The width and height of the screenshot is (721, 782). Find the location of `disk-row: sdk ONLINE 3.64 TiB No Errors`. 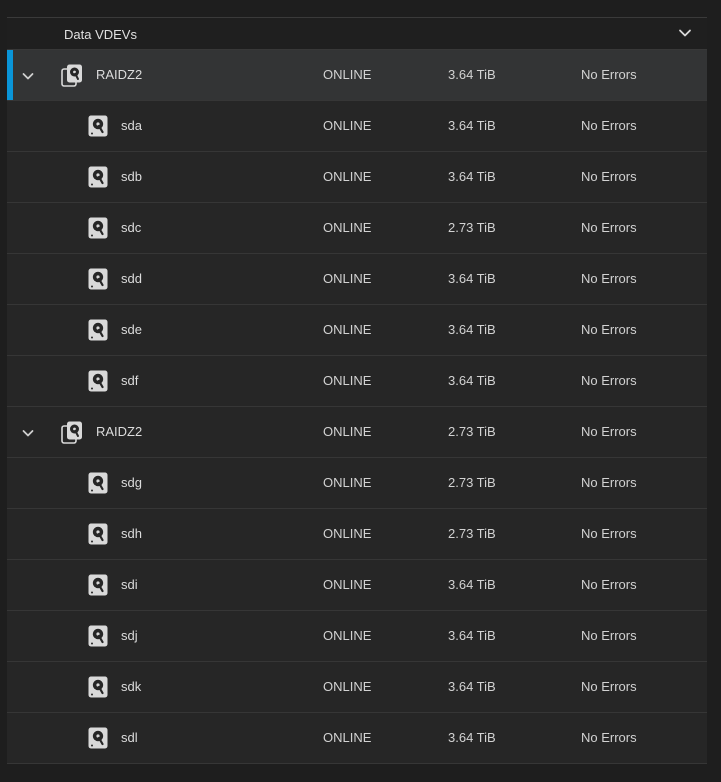

disk-row: sdk ONLINE 3.64 TiB No Errors is located at coordinates (357, 687).